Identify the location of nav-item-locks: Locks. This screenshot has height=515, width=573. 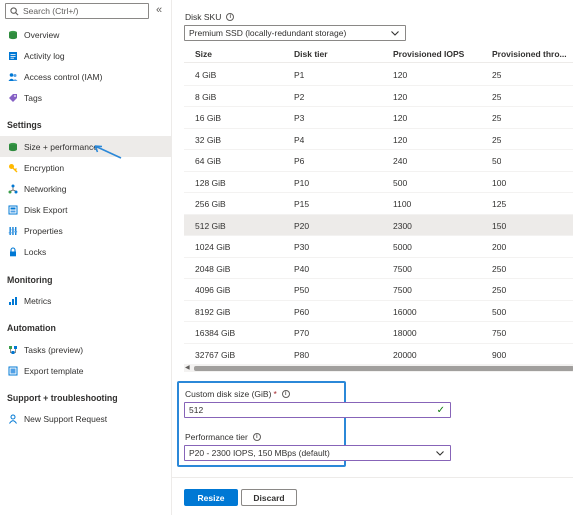
(85, 251).